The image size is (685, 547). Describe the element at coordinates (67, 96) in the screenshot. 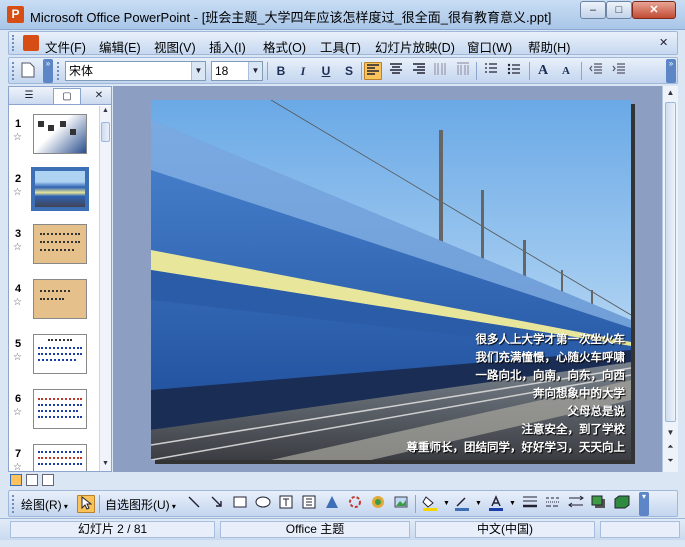

I see `tab-slides: ▢` at that location.